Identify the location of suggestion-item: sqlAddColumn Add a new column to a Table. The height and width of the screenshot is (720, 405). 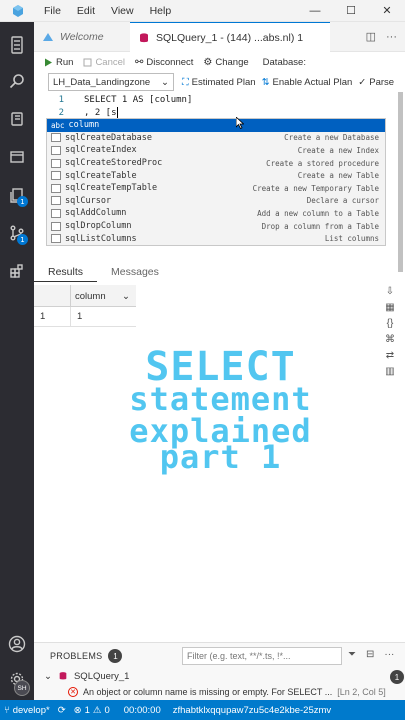
(216, 213).